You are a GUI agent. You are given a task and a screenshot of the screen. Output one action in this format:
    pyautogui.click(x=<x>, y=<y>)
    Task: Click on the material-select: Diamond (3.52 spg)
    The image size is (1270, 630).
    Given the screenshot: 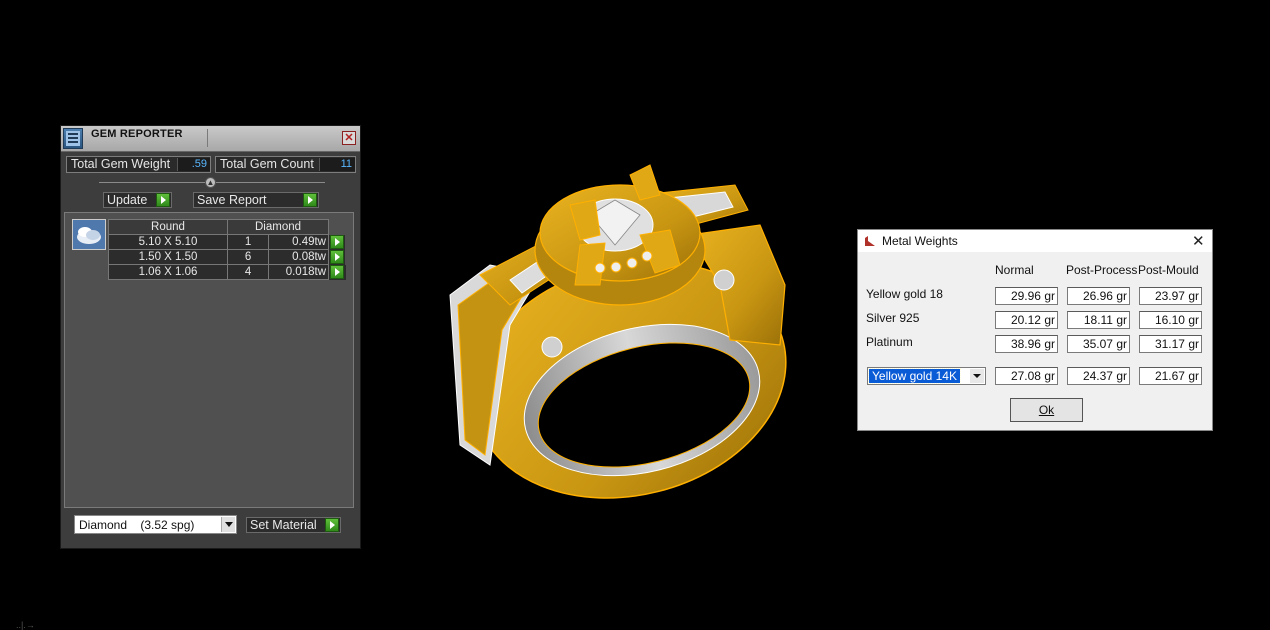 What is the action you would take?
    pyautogui.click(x=155, y=524)
    